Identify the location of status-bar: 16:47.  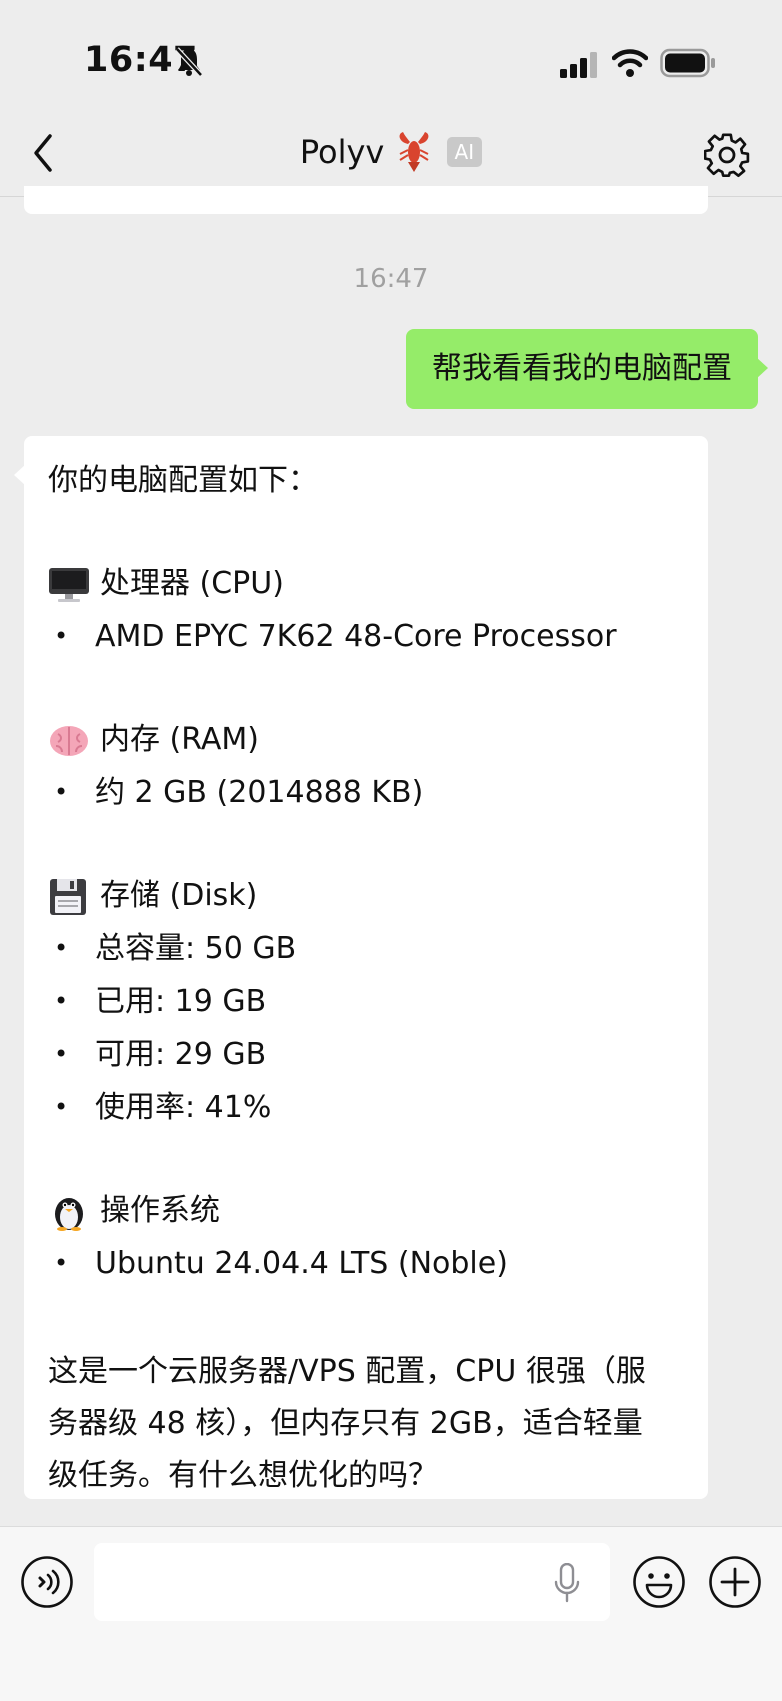
(391, 55).